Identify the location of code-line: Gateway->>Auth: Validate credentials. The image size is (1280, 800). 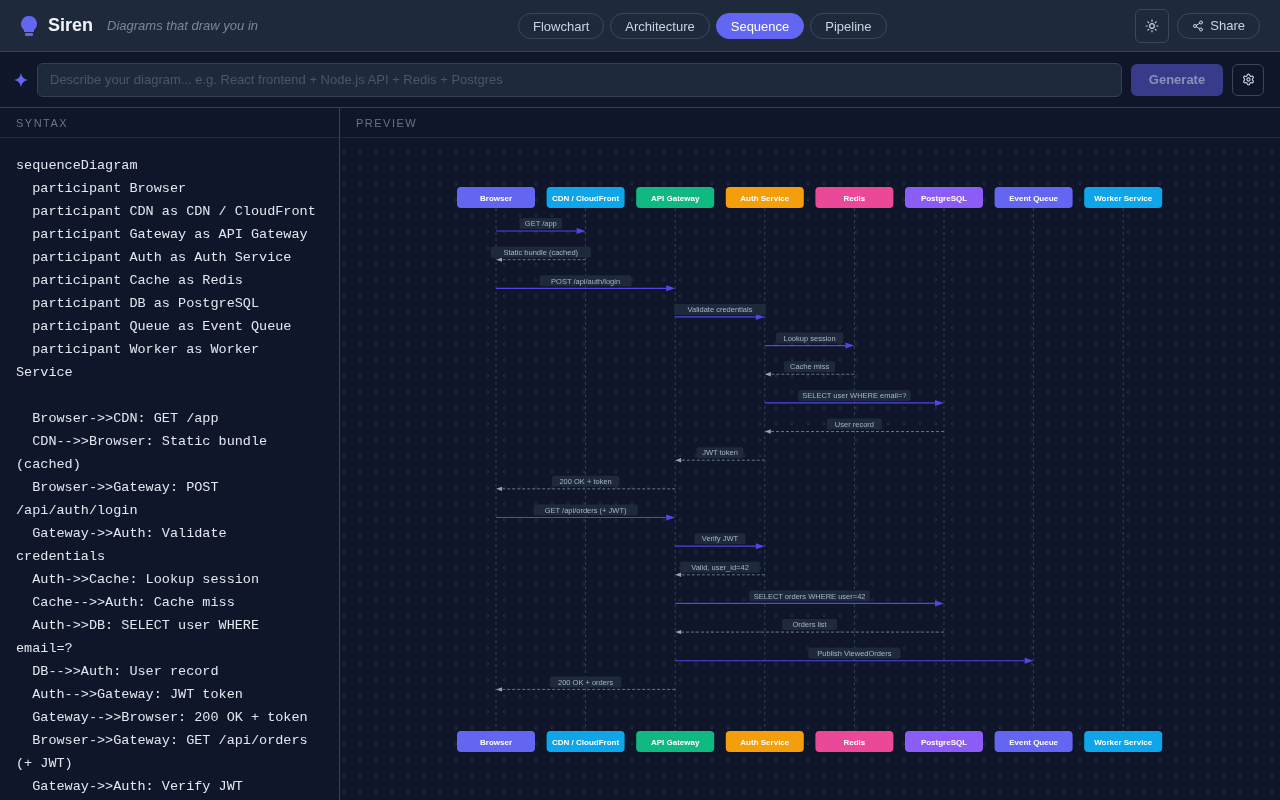
(122, 545).